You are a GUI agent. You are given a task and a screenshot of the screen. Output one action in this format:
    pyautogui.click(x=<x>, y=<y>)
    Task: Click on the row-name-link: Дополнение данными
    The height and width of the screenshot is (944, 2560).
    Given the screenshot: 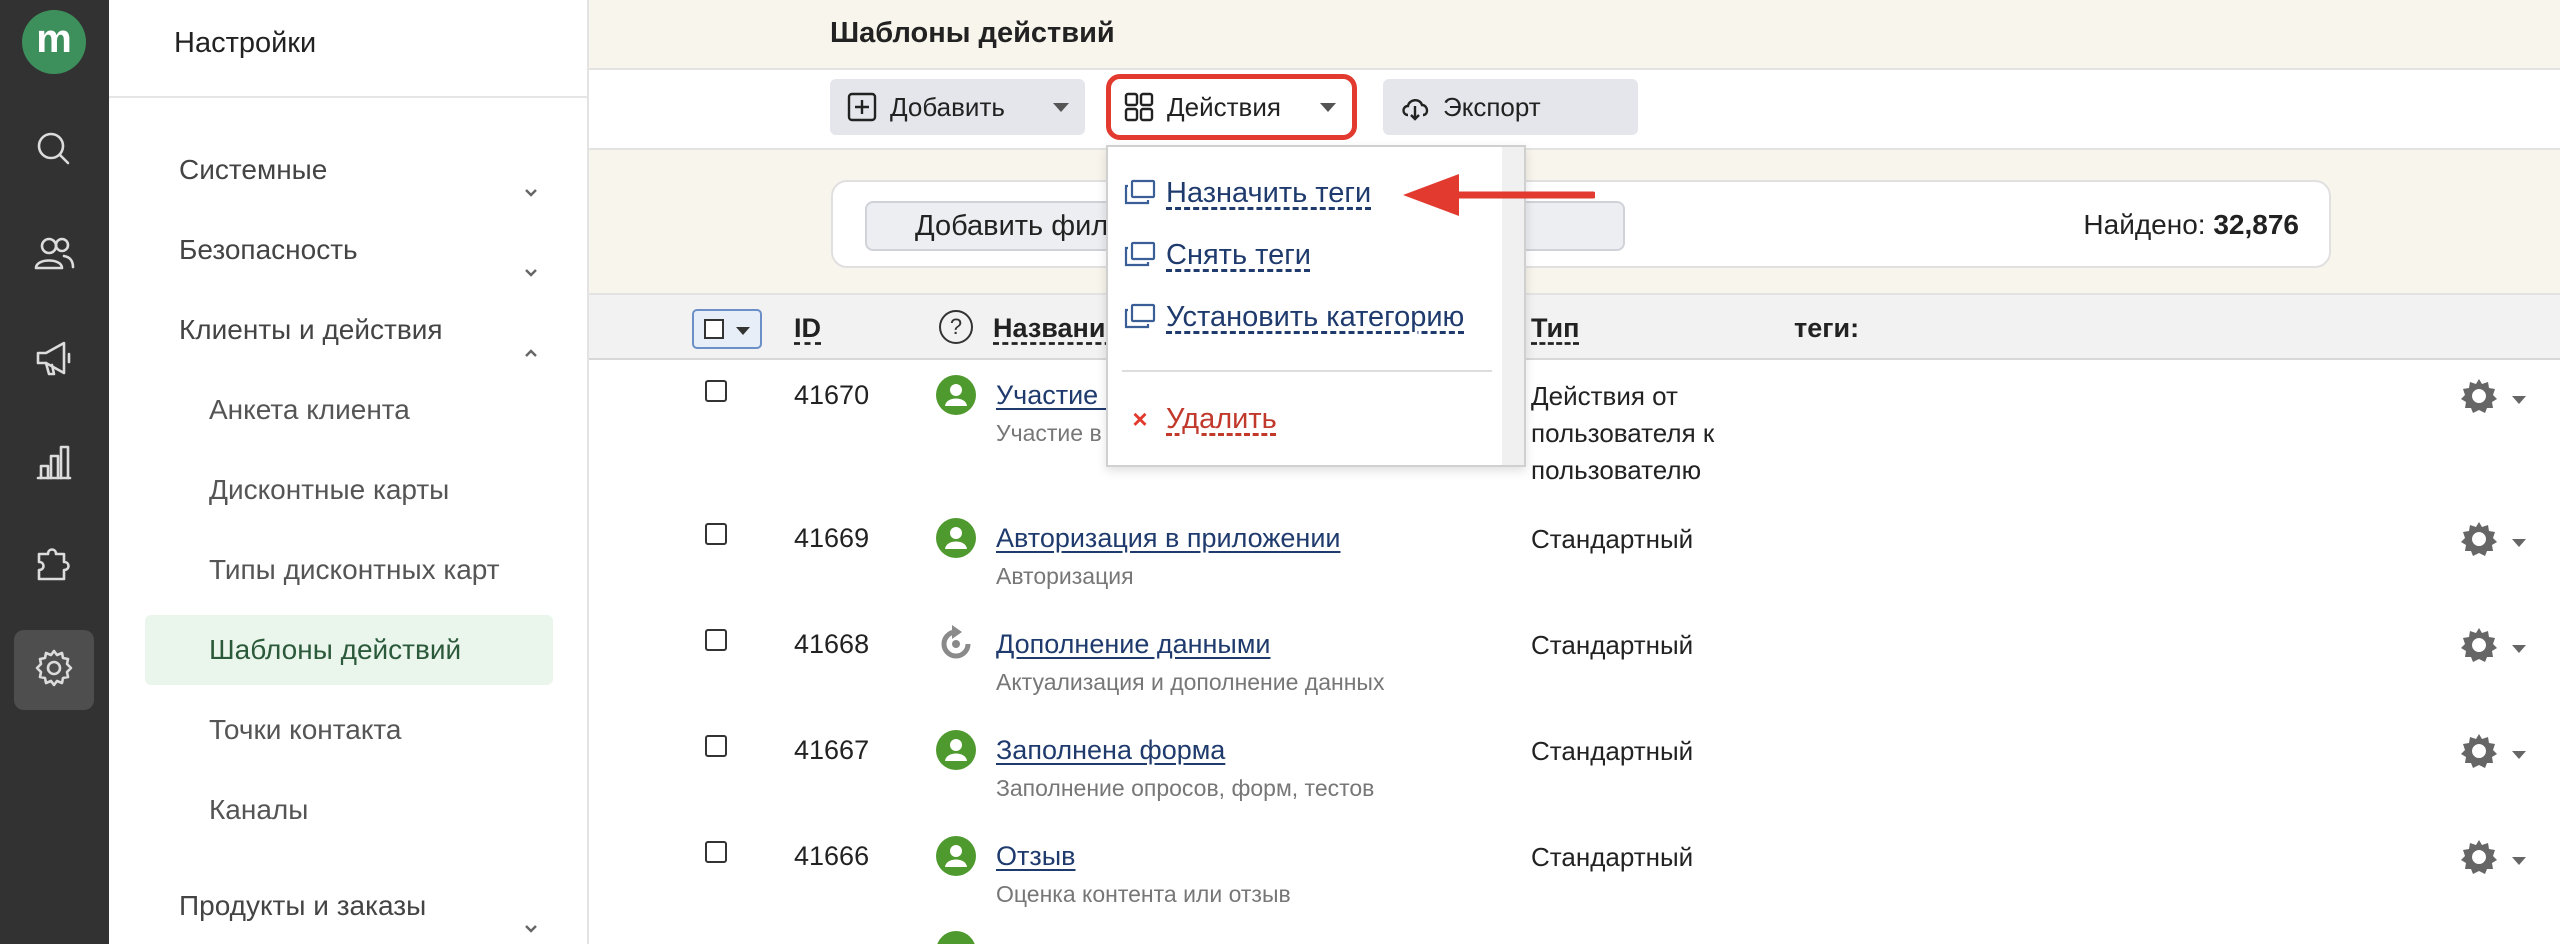 What is the action you would take?
    pyautogui.click(x=1133, y=644)
    